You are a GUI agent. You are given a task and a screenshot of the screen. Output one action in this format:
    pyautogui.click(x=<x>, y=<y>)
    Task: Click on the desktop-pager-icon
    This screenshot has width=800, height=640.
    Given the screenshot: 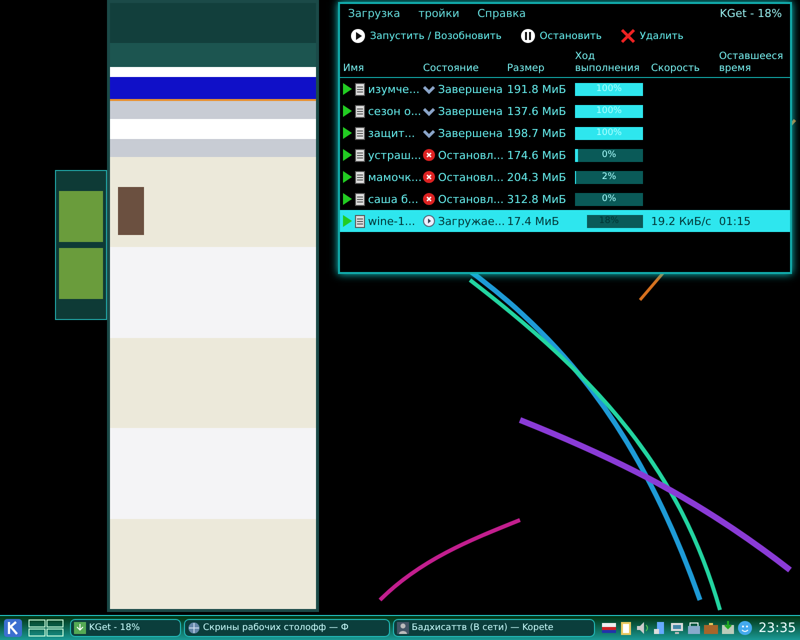 What is the action you would take?
    pyautogui.click(x=46, y=628)
    